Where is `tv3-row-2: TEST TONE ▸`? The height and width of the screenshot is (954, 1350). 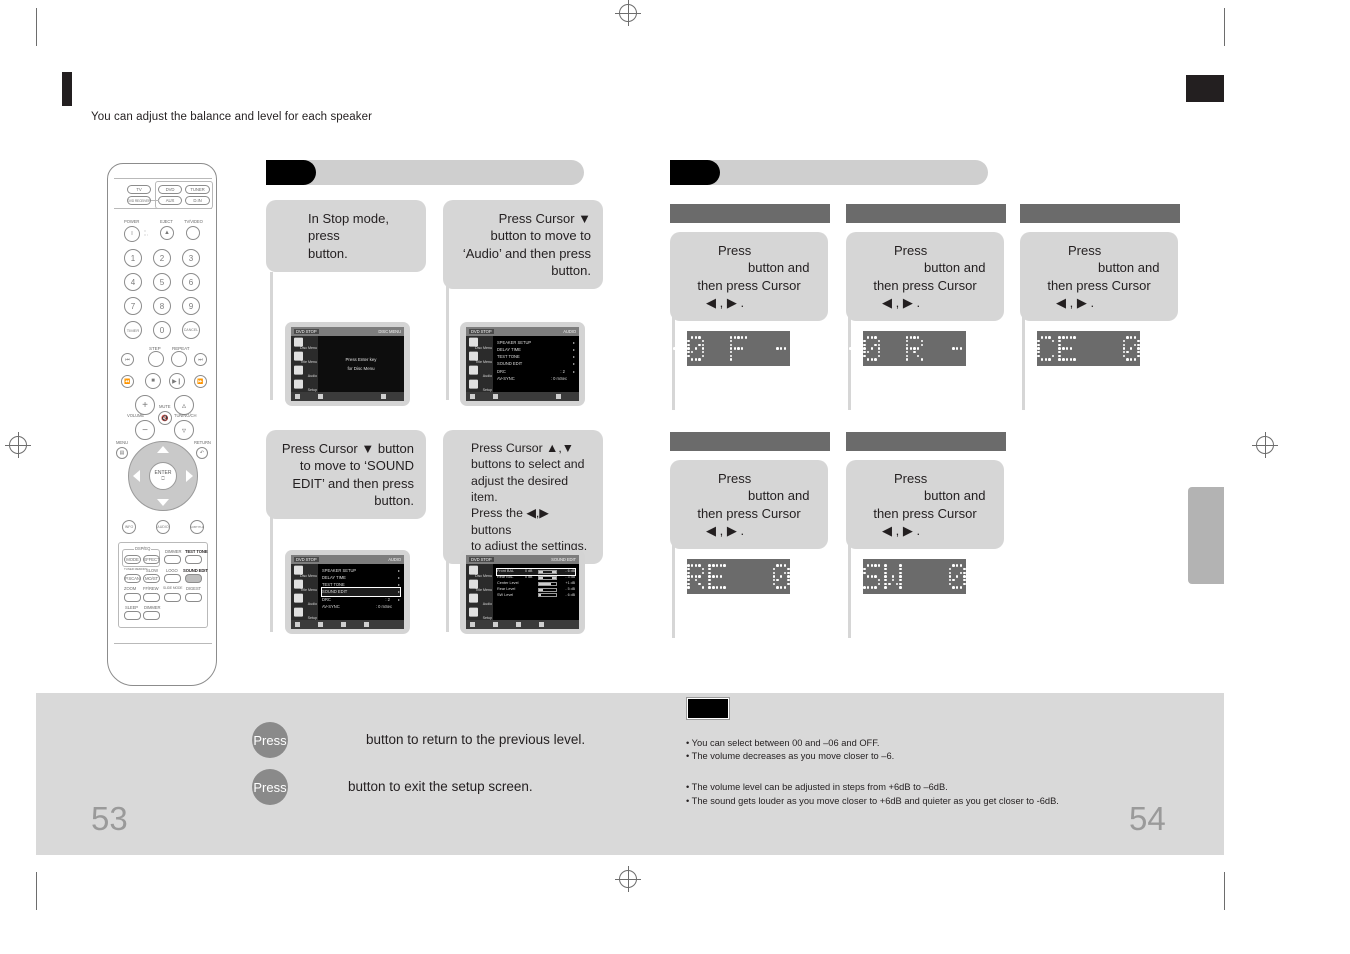
tv3-row-2: TEST TONE ▸ is located at coordinates (361, 584).